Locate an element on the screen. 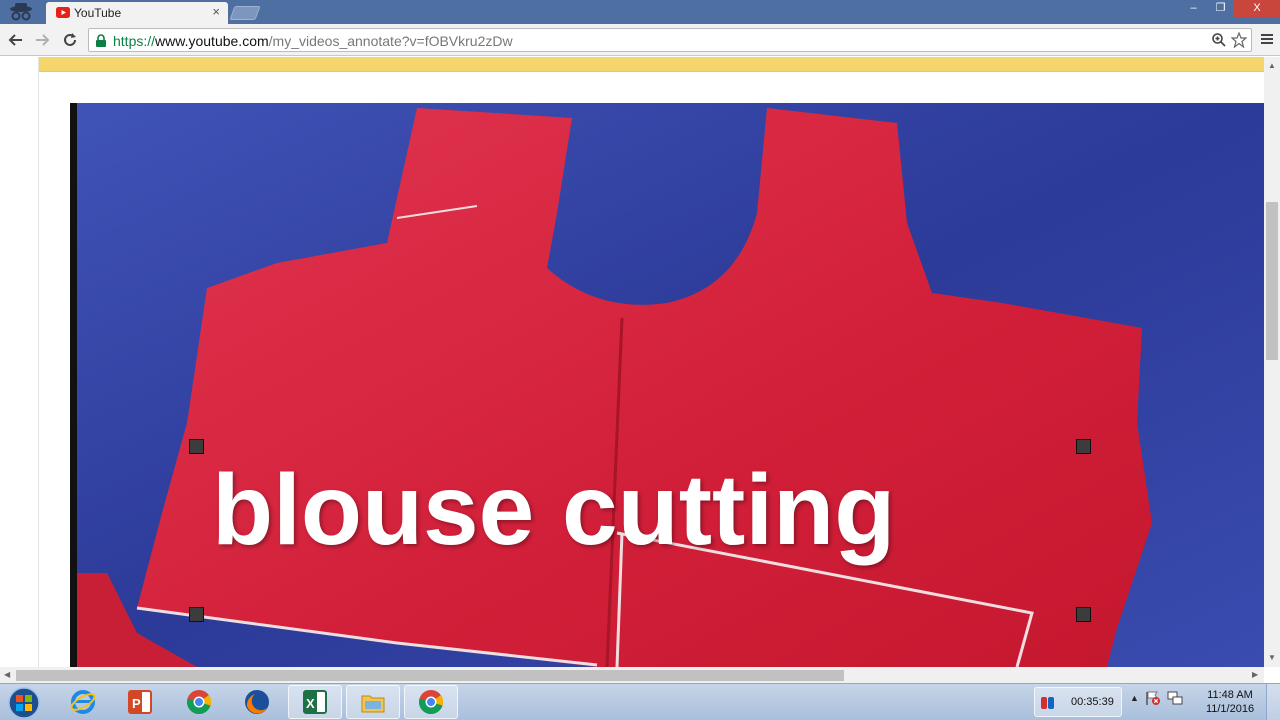  recorder-tray-widget: 00:35:39 is located at coordinates (1078, 702).